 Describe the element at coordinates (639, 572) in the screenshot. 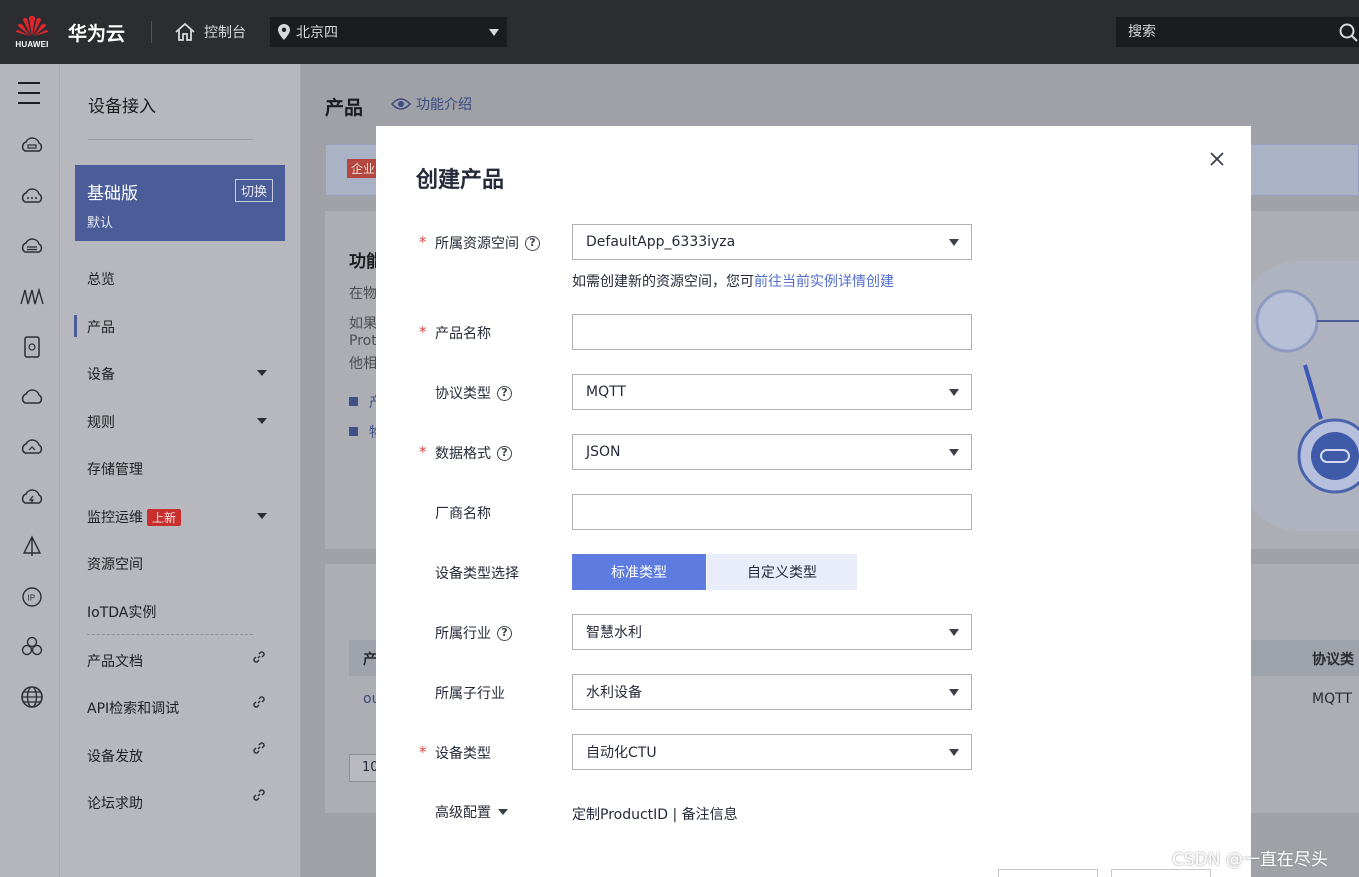

I see `standard-type-button: 标准类型` at that location.